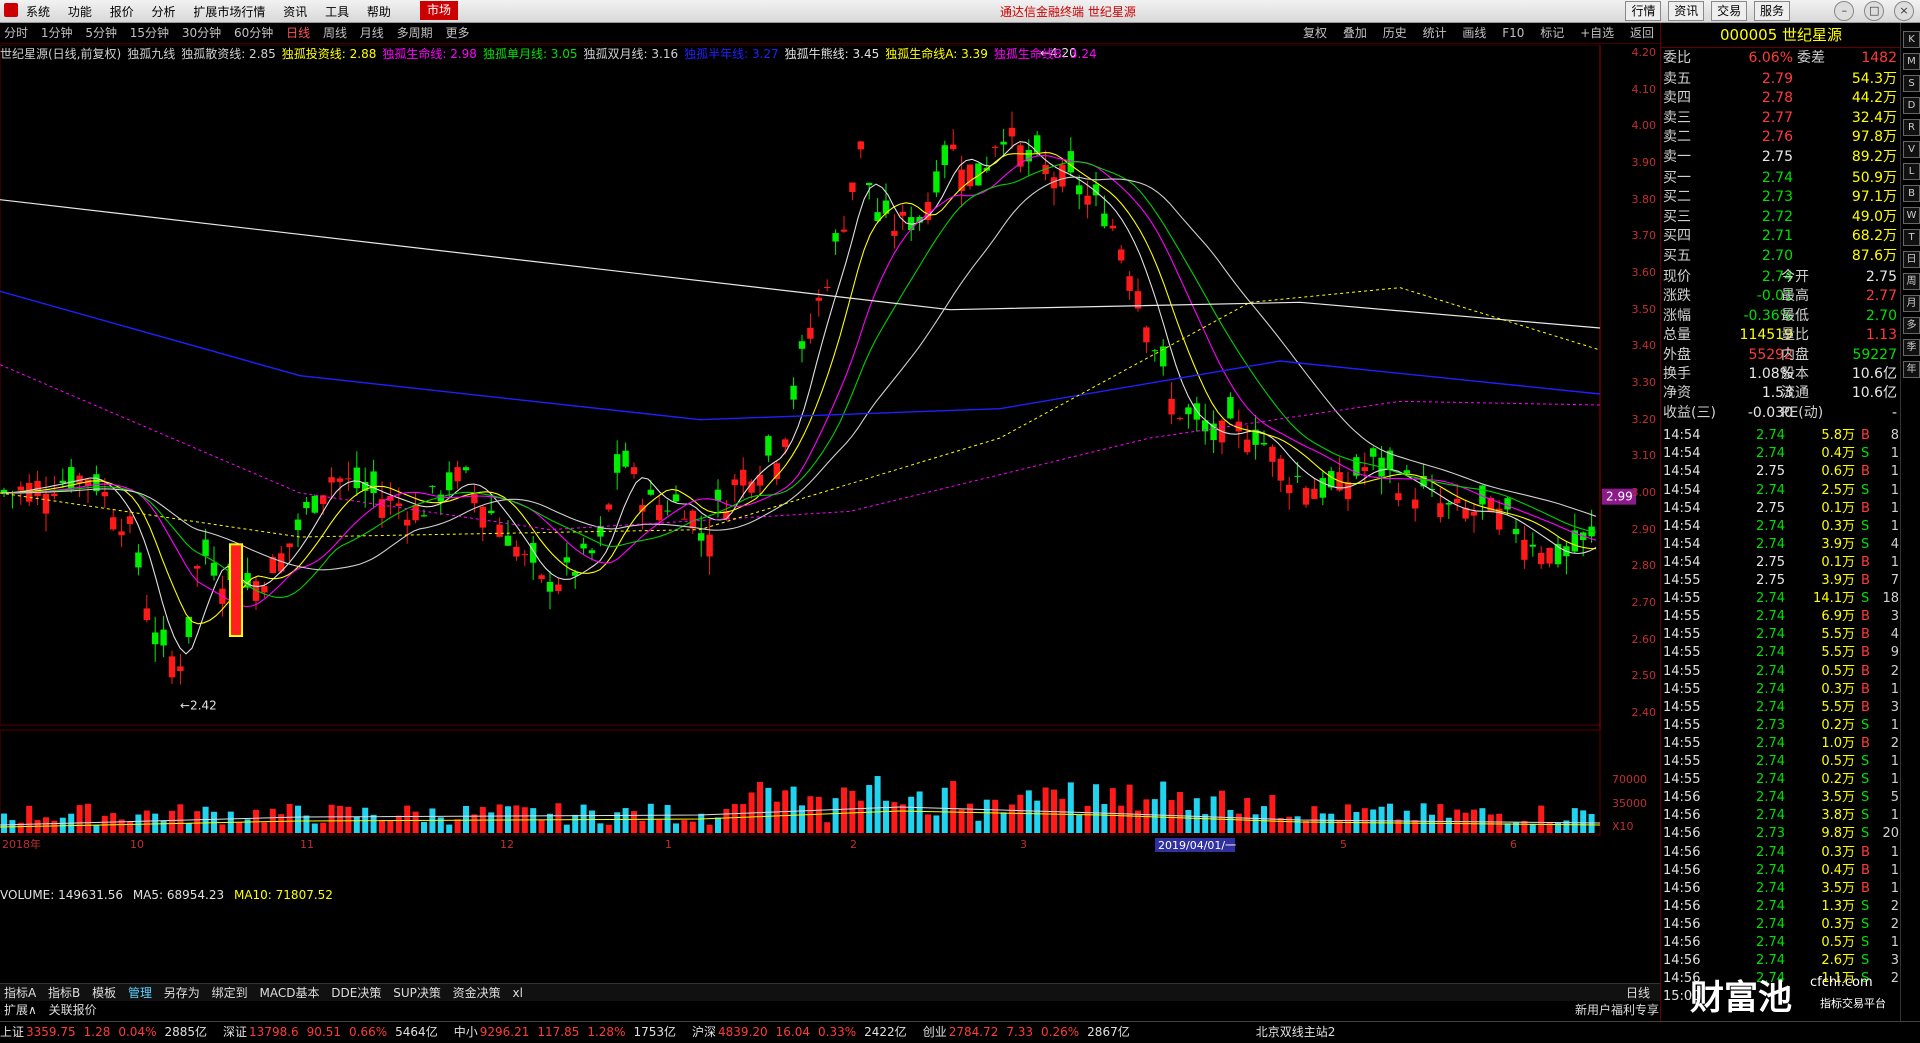 This screenshot has height=1043, width=1920. Describe the element at coordinates (149, 33) in the screenshot. I see `period-15min: 15分钟` at that location.